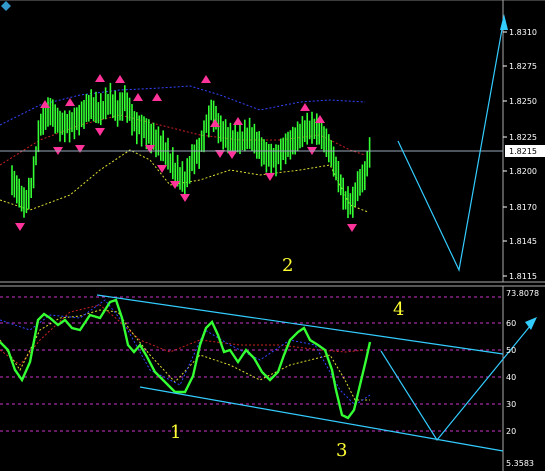  Describe the element at coordinates (341, 450) in the screenshot. I see `osc-annotation-3: 3` at that location.